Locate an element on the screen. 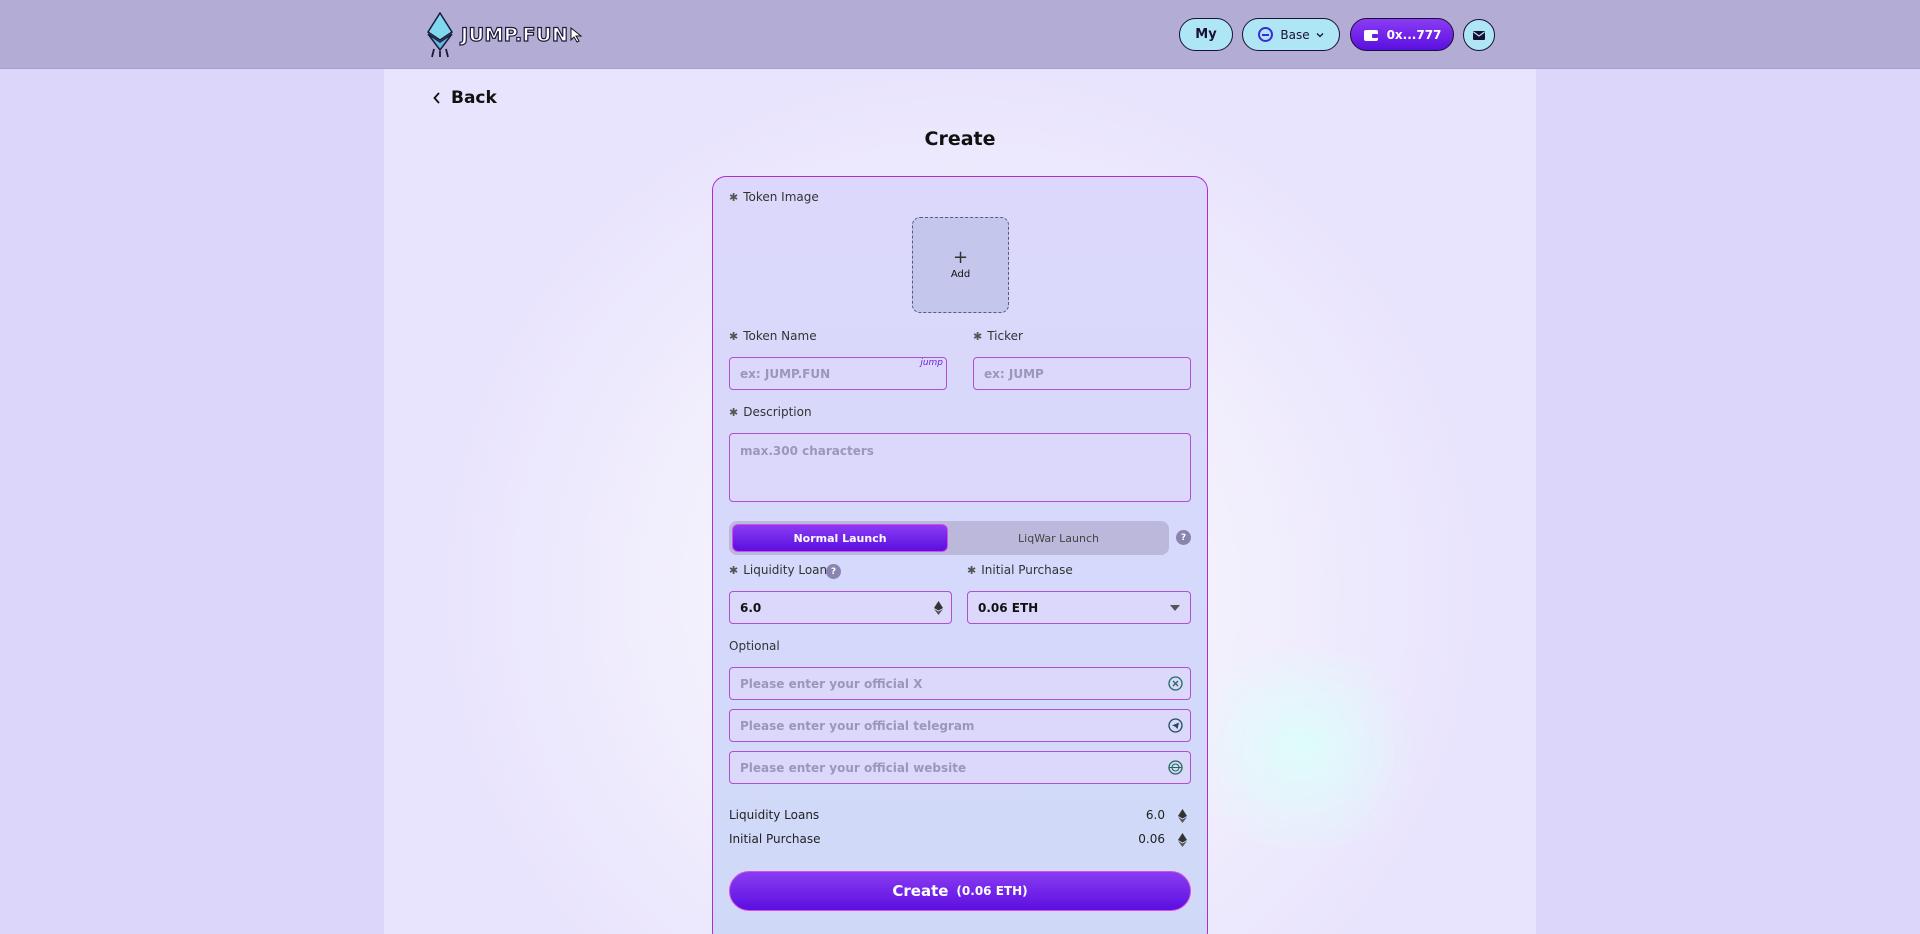 This screenshot has width=1920, height=934. telegram-input: Please enter your official telegram is located at coordinates (960, 725).